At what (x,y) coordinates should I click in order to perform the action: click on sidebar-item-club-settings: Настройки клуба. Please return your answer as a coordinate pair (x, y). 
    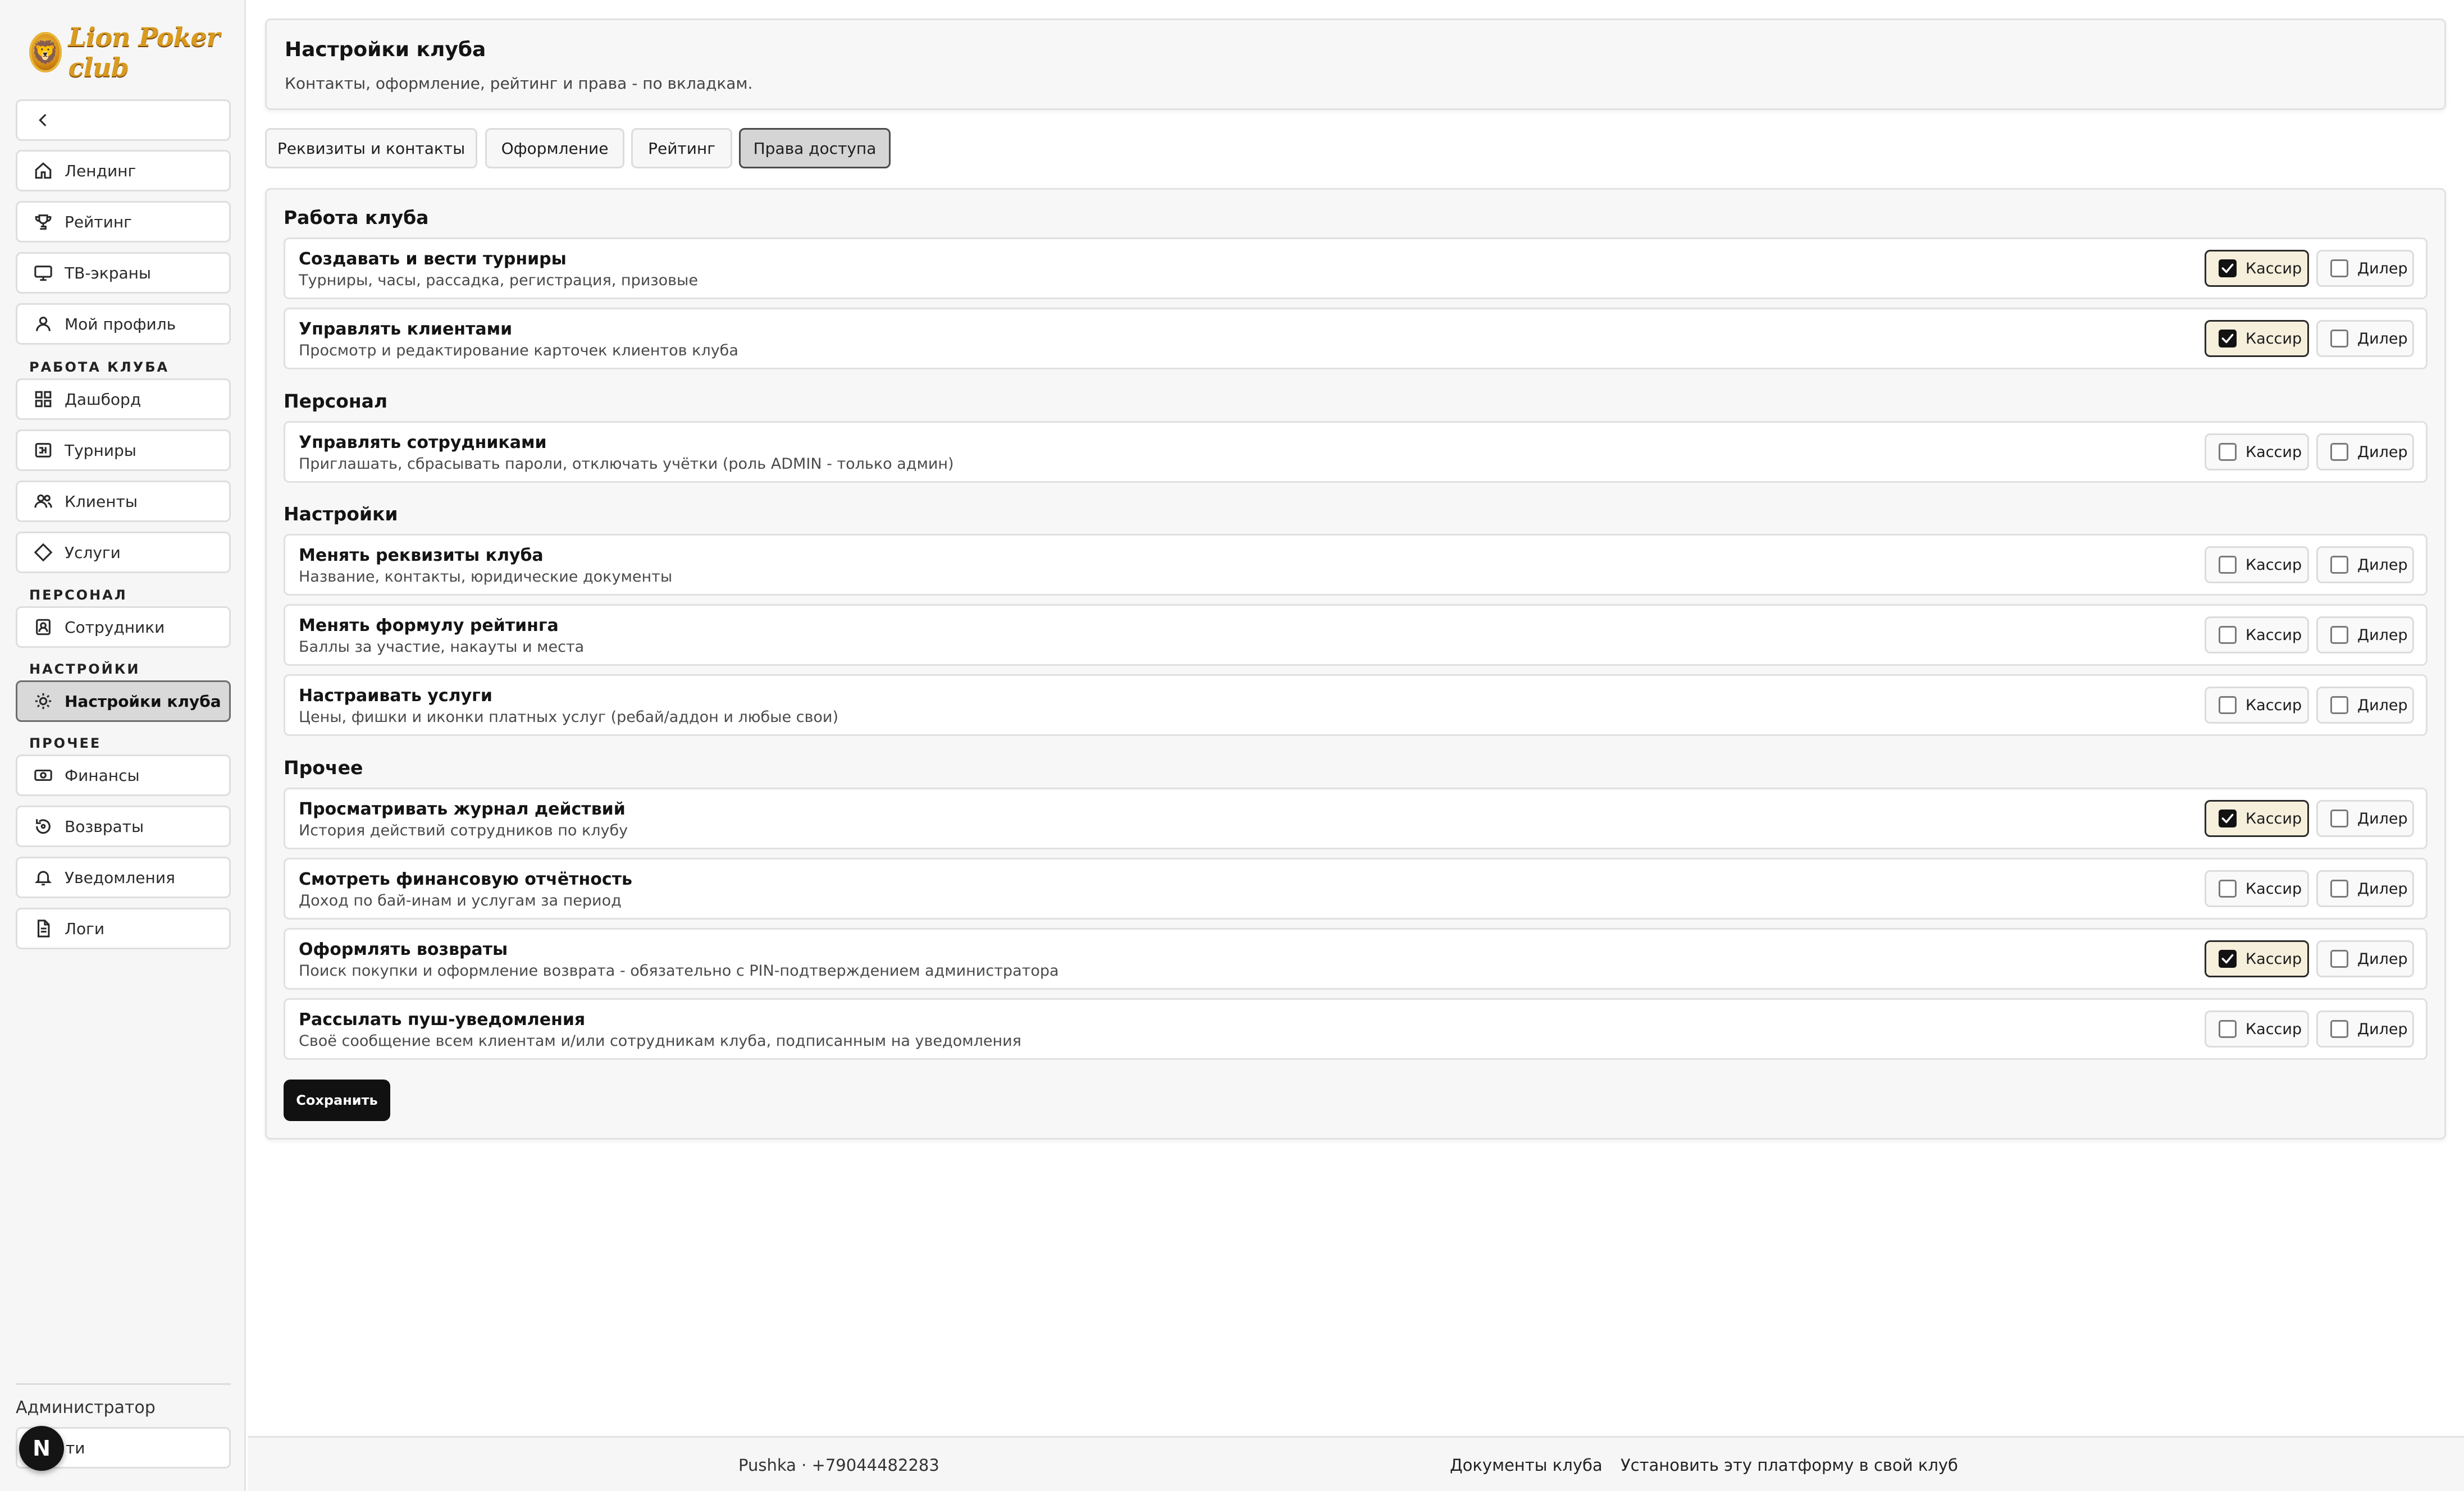
    Looking at the image, I should click on (123, 701).